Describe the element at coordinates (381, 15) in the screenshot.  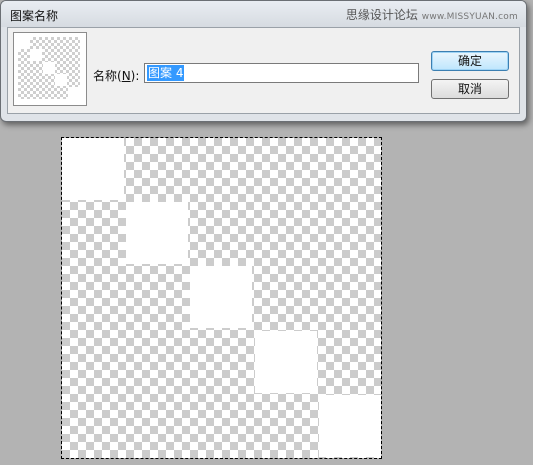
I see `watermark-main: 思缘设计论坛` at that location.